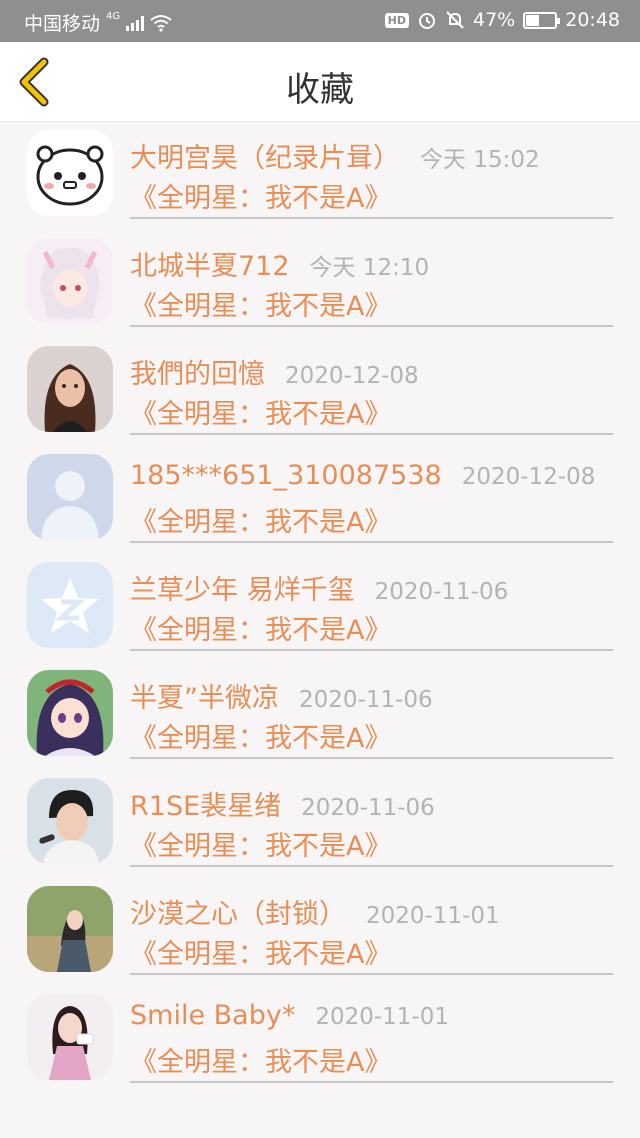 This screenshot has width=640, height=1138. Describe the element at coordinates (320, 824) in the screenshot. I see `list-item: R1SE裴星绪 2020-11-06 《全明星：我不是A》` at that location.